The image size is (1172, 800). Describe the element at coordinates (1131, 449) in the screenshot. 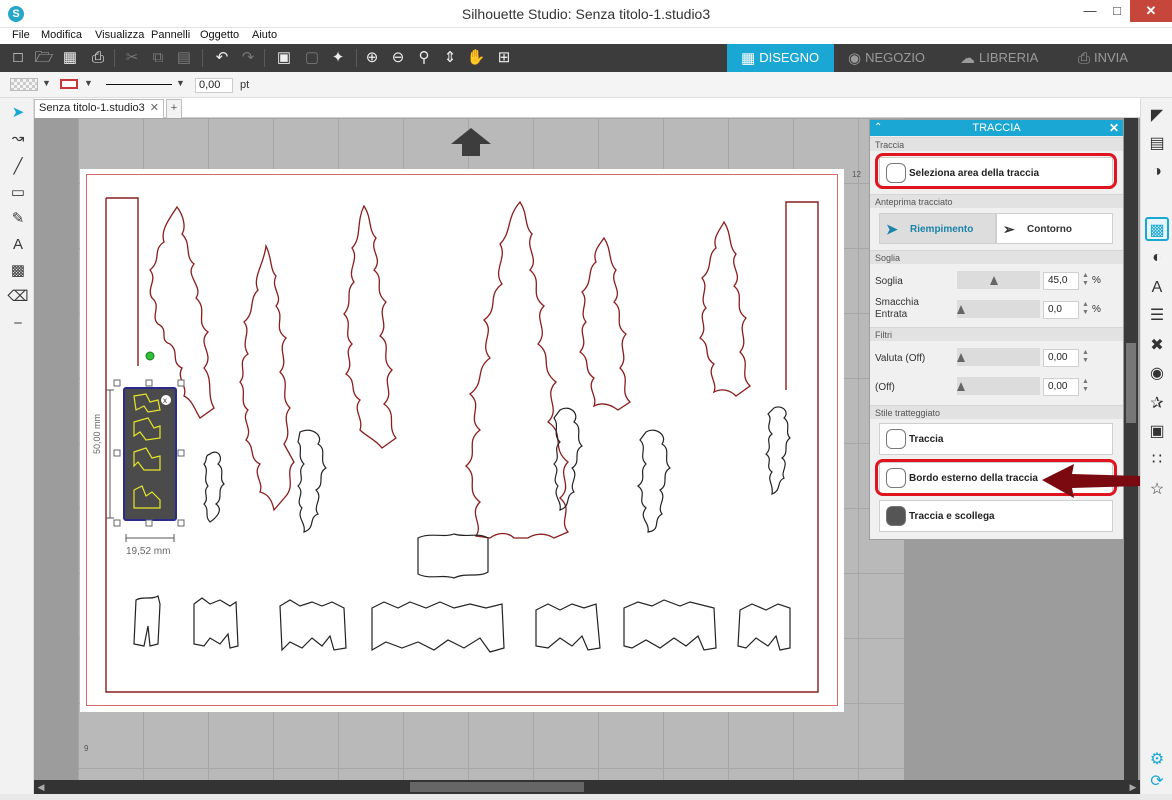

I see `vertical-scrollbar` at that location.